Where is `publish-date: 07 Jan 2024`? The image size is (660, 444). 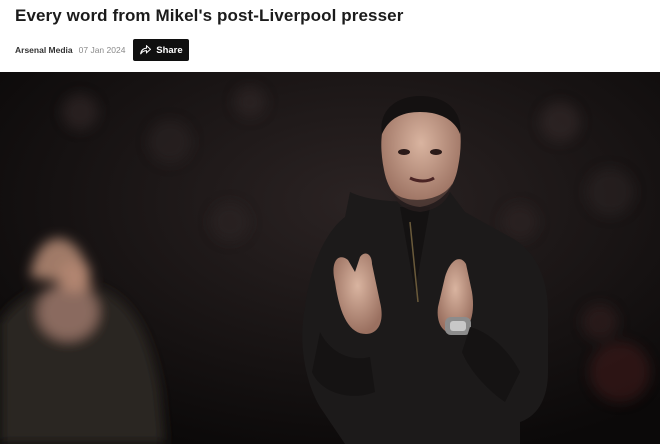
publish-date: 07 Jan 2024 is located at coordinates (102, 50).